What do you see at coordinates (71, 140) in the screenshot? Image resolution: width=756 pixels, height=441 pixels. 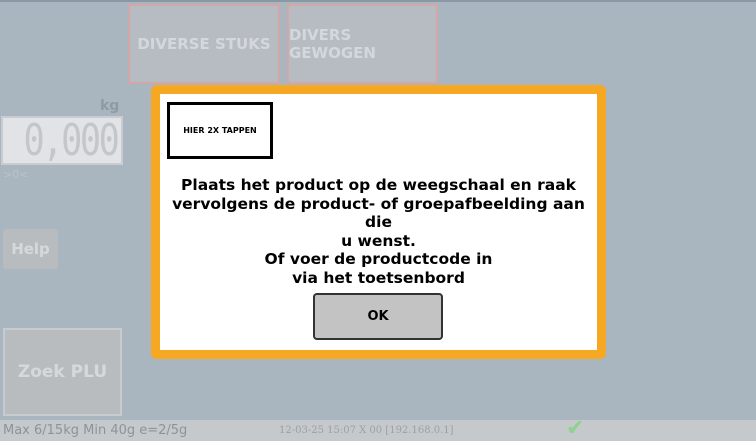 I see `weight-value: 0,000` at bounding box center [71, 140].